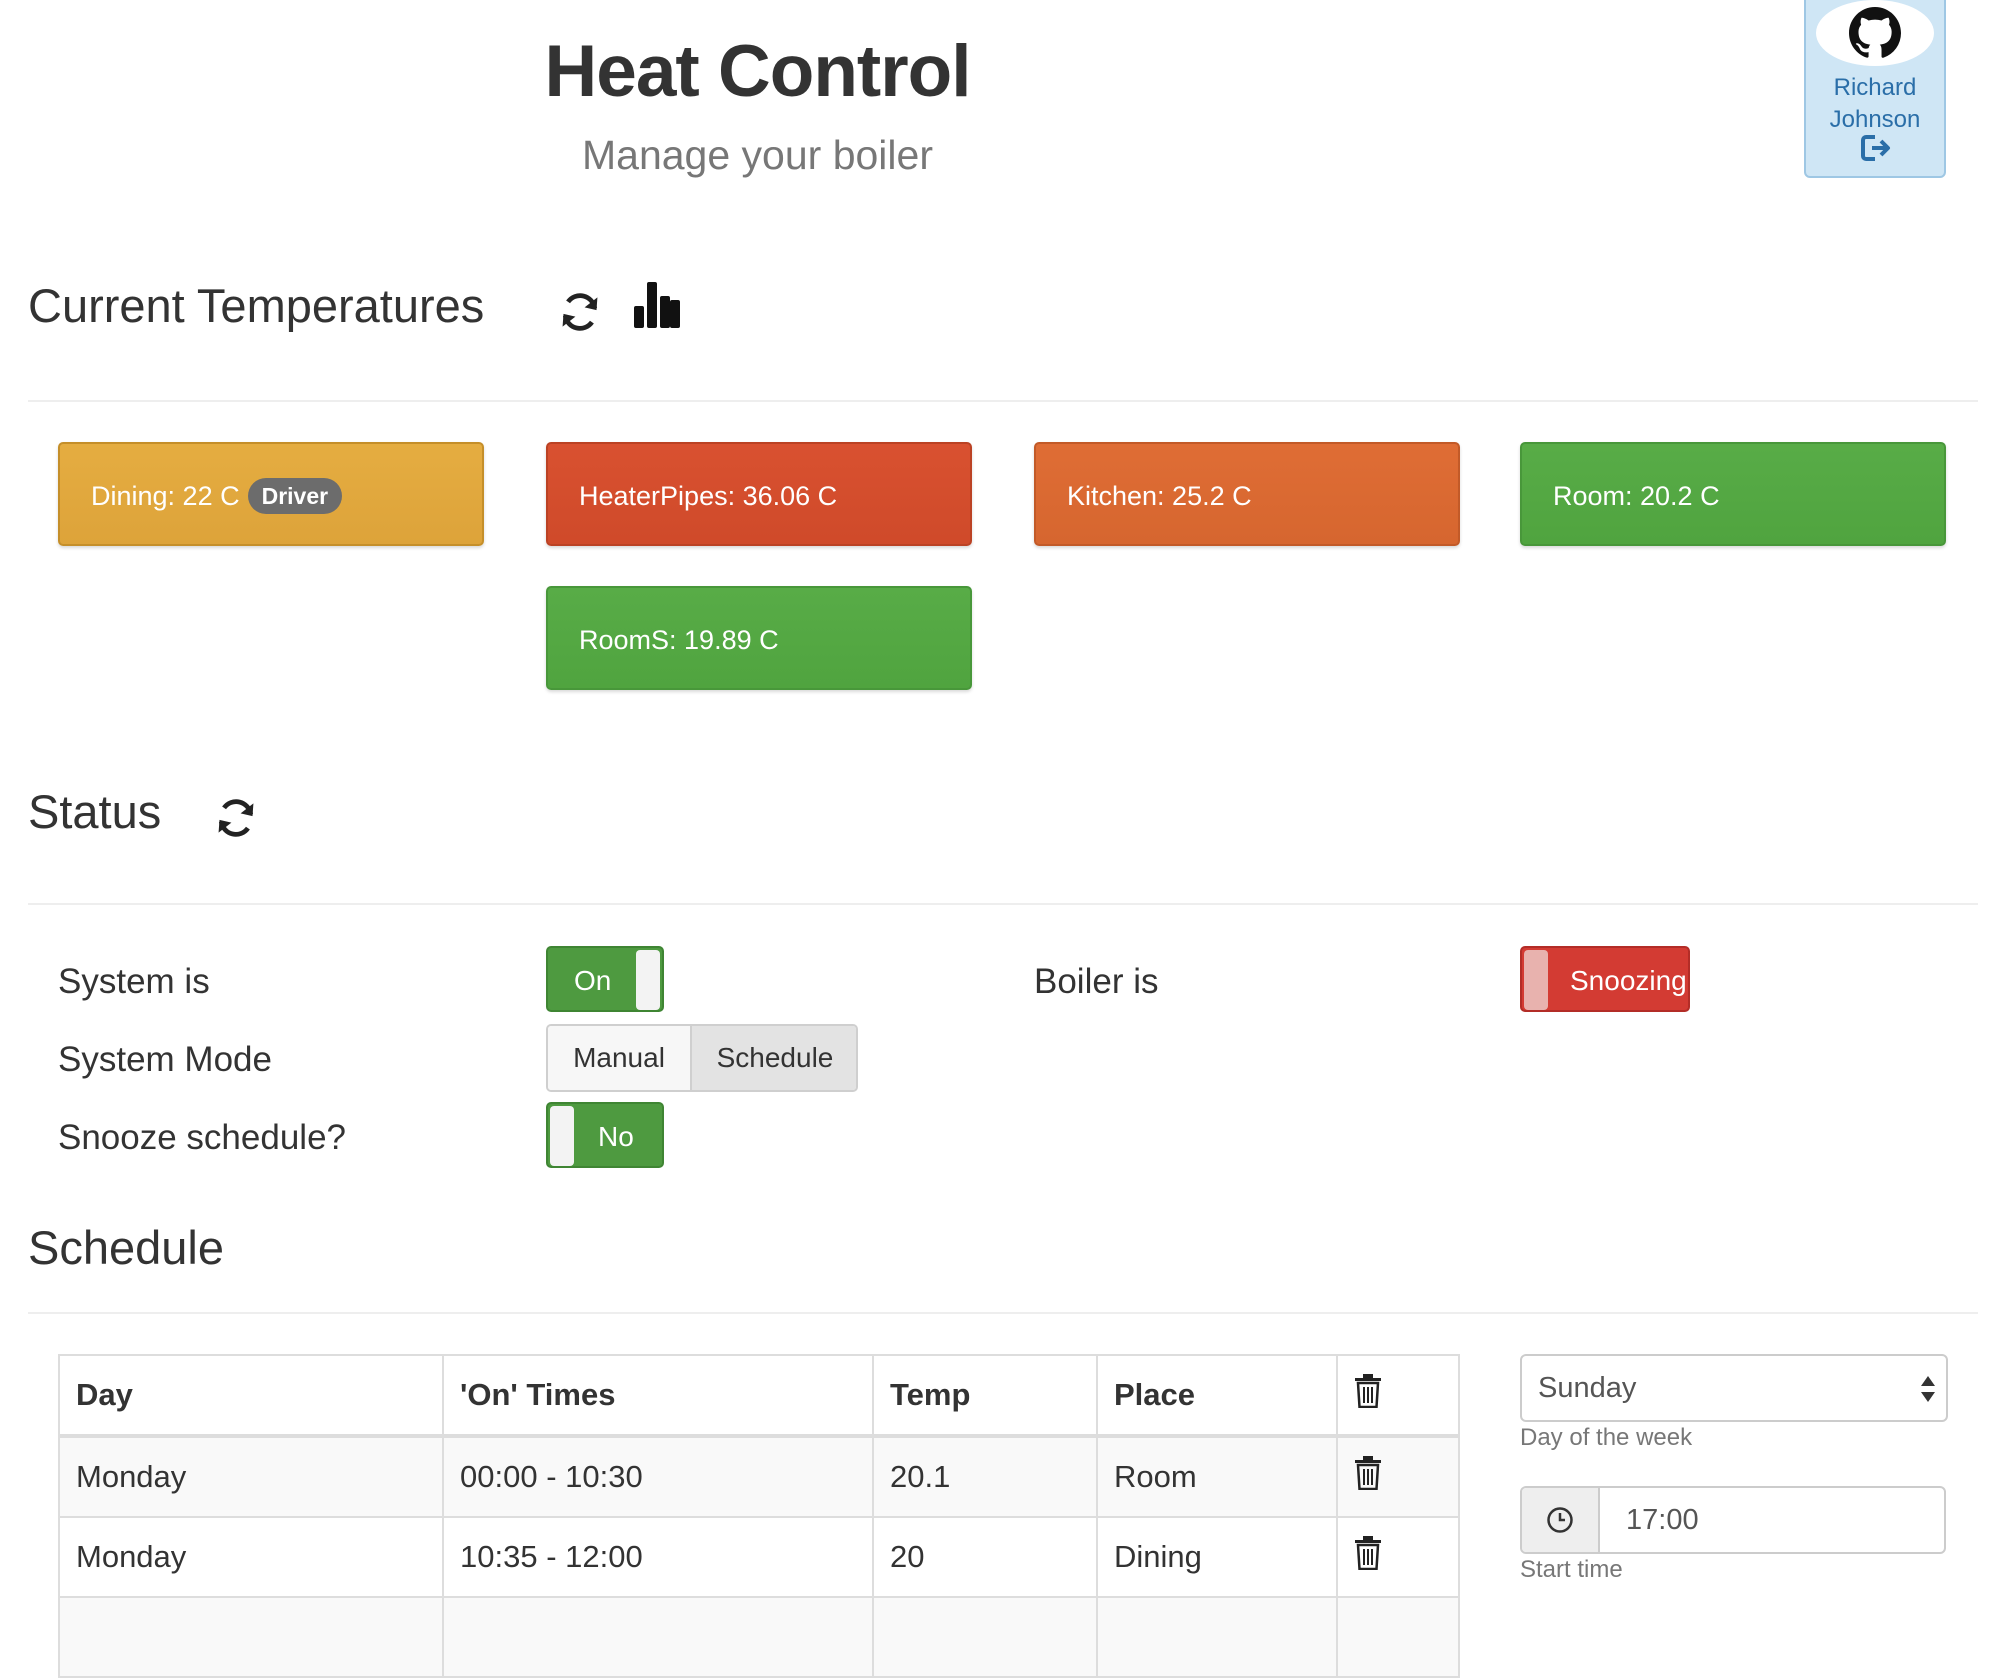 The width and height of the screenshot is (2006, 1678). What do you see at coordinates (985, 1637) in the screenshot?
I see `cell-temp` at bounding box center [985, 1637].